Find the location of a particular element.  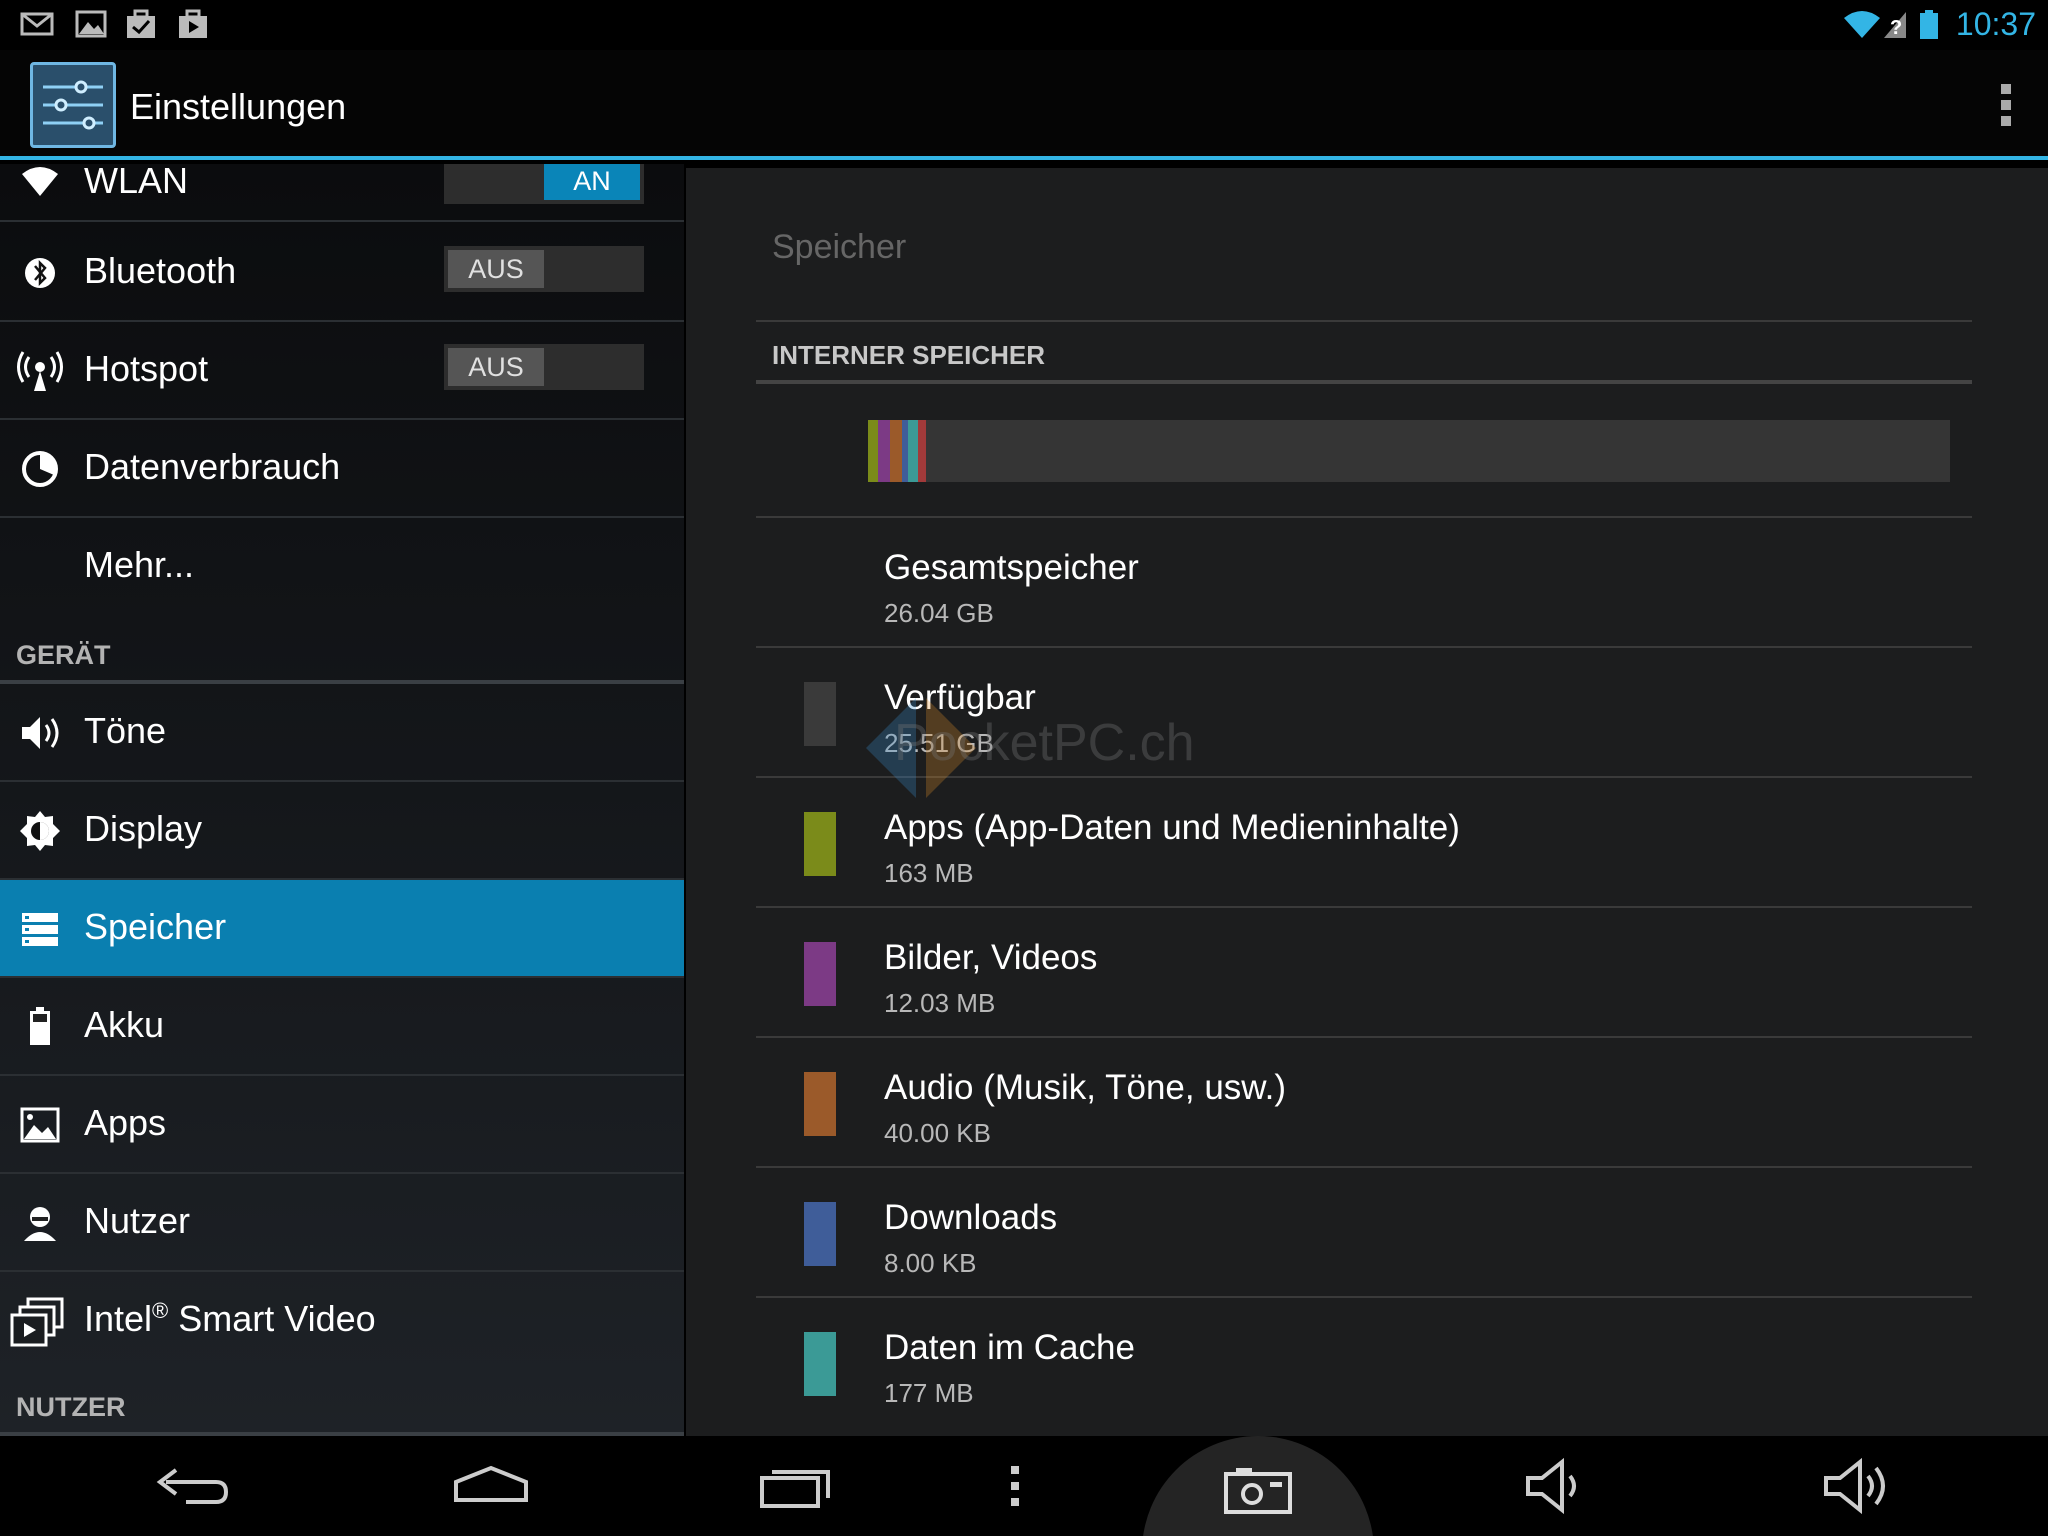

usage-segment-misc is located at coordinates (922, 451).